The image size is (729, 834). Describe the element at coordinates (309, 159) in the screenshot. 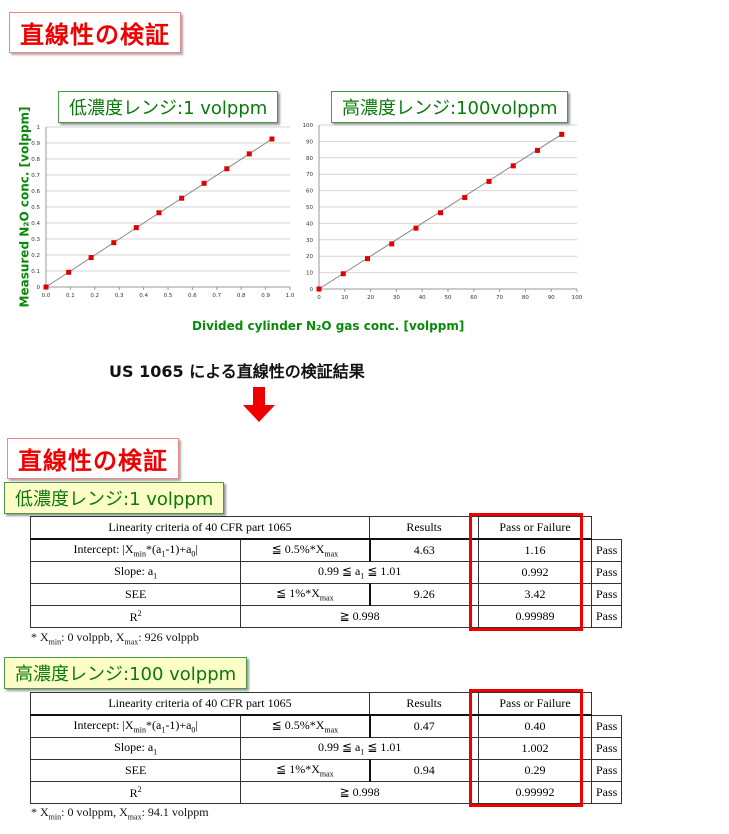

I see `y-tick-label: 80` at that location.